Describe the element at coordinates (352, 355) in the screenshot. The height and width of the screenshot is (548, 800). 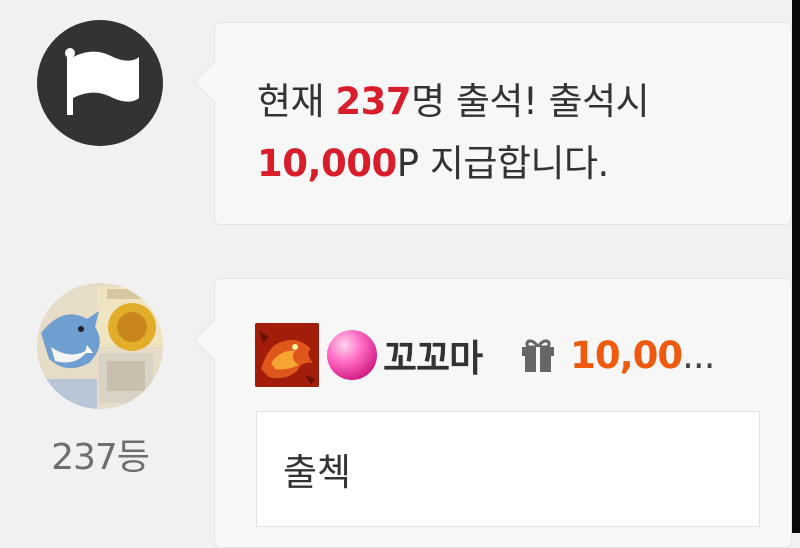
I see `pink-orb-icon` at that location.